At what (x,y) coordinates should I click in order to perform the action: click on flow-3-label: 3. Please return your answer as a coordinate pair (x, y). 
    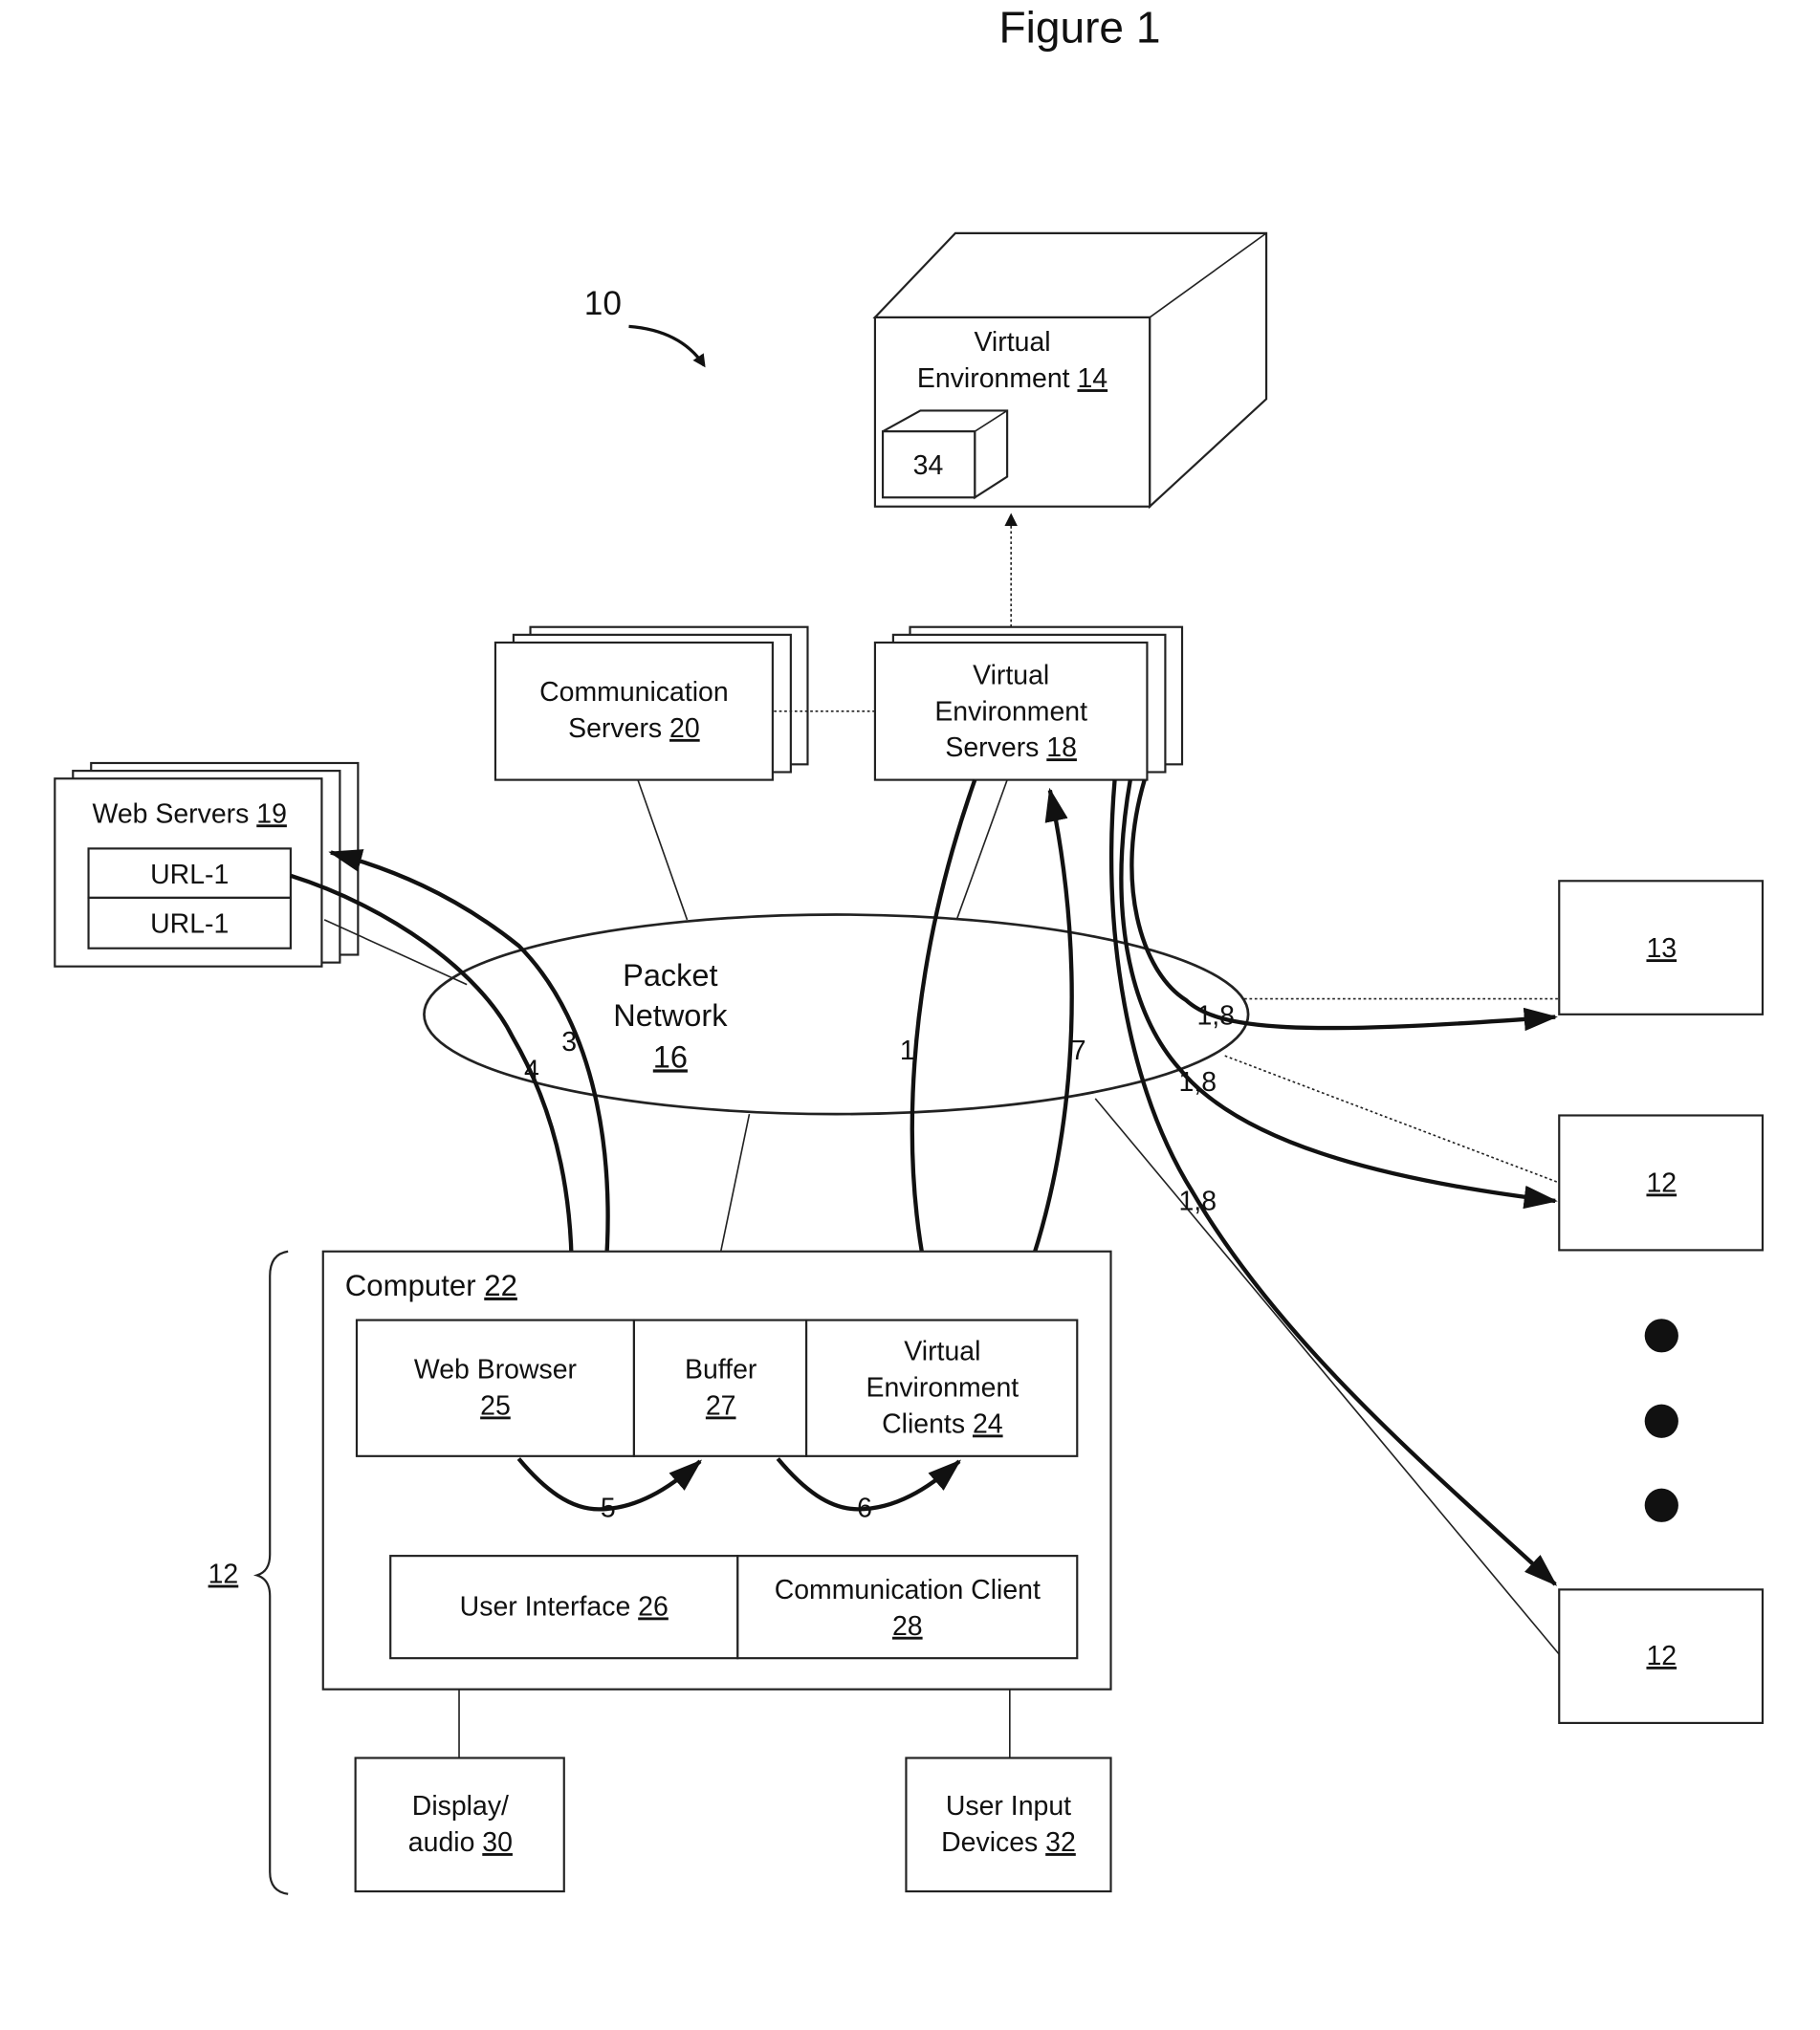
    Looking at the image, I should click on (569, 1042).